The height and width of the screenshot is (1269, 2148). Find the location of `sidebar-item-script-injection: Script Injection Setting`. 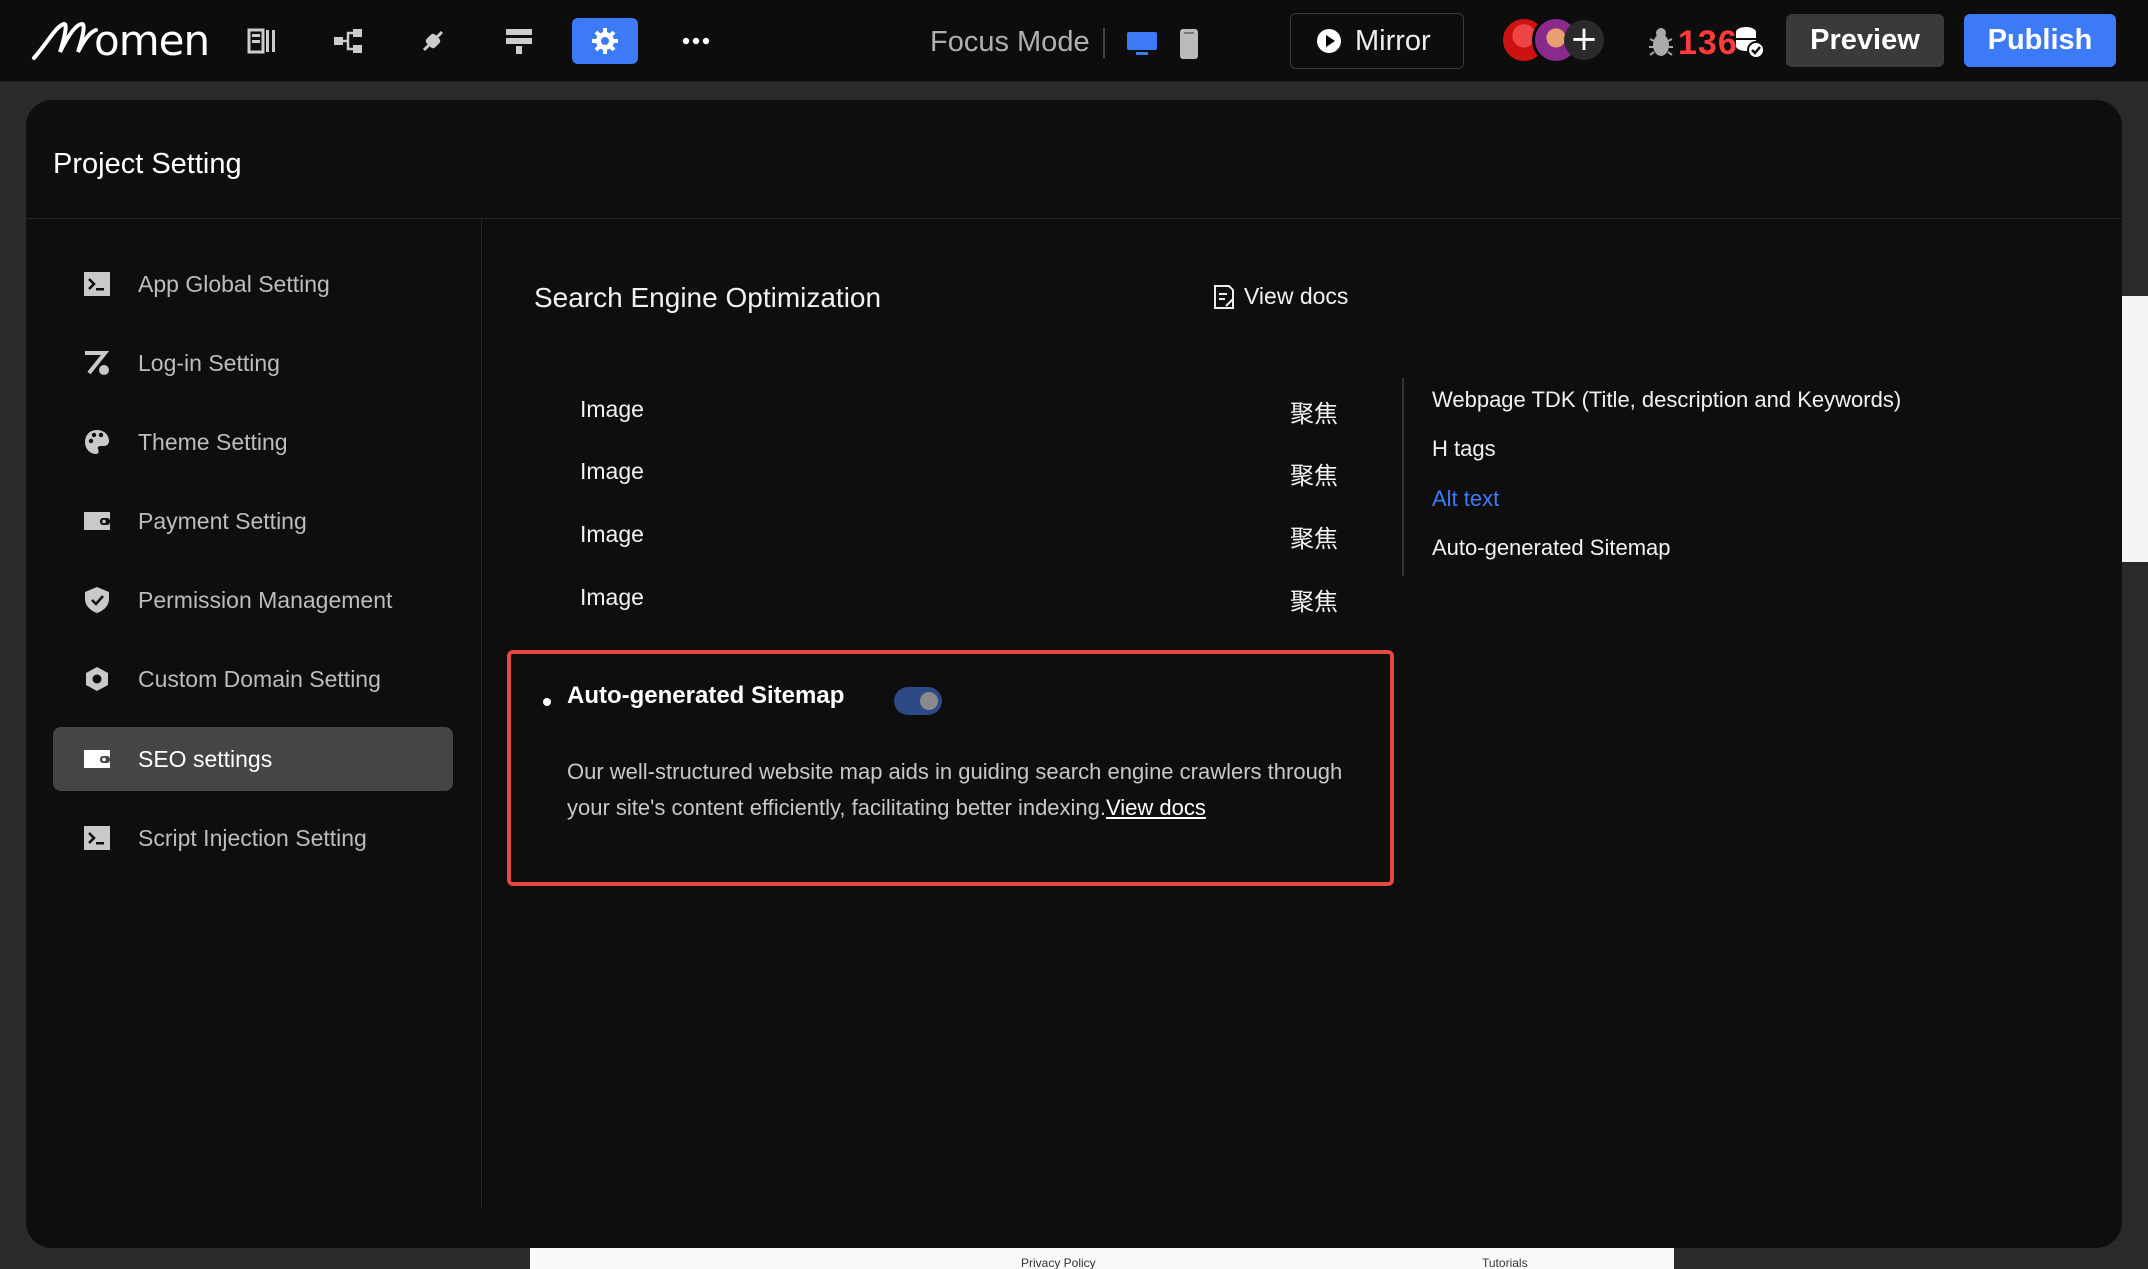

sidebar-item-script-injection: Script Injection Setting is located at coordinates (253, 838).